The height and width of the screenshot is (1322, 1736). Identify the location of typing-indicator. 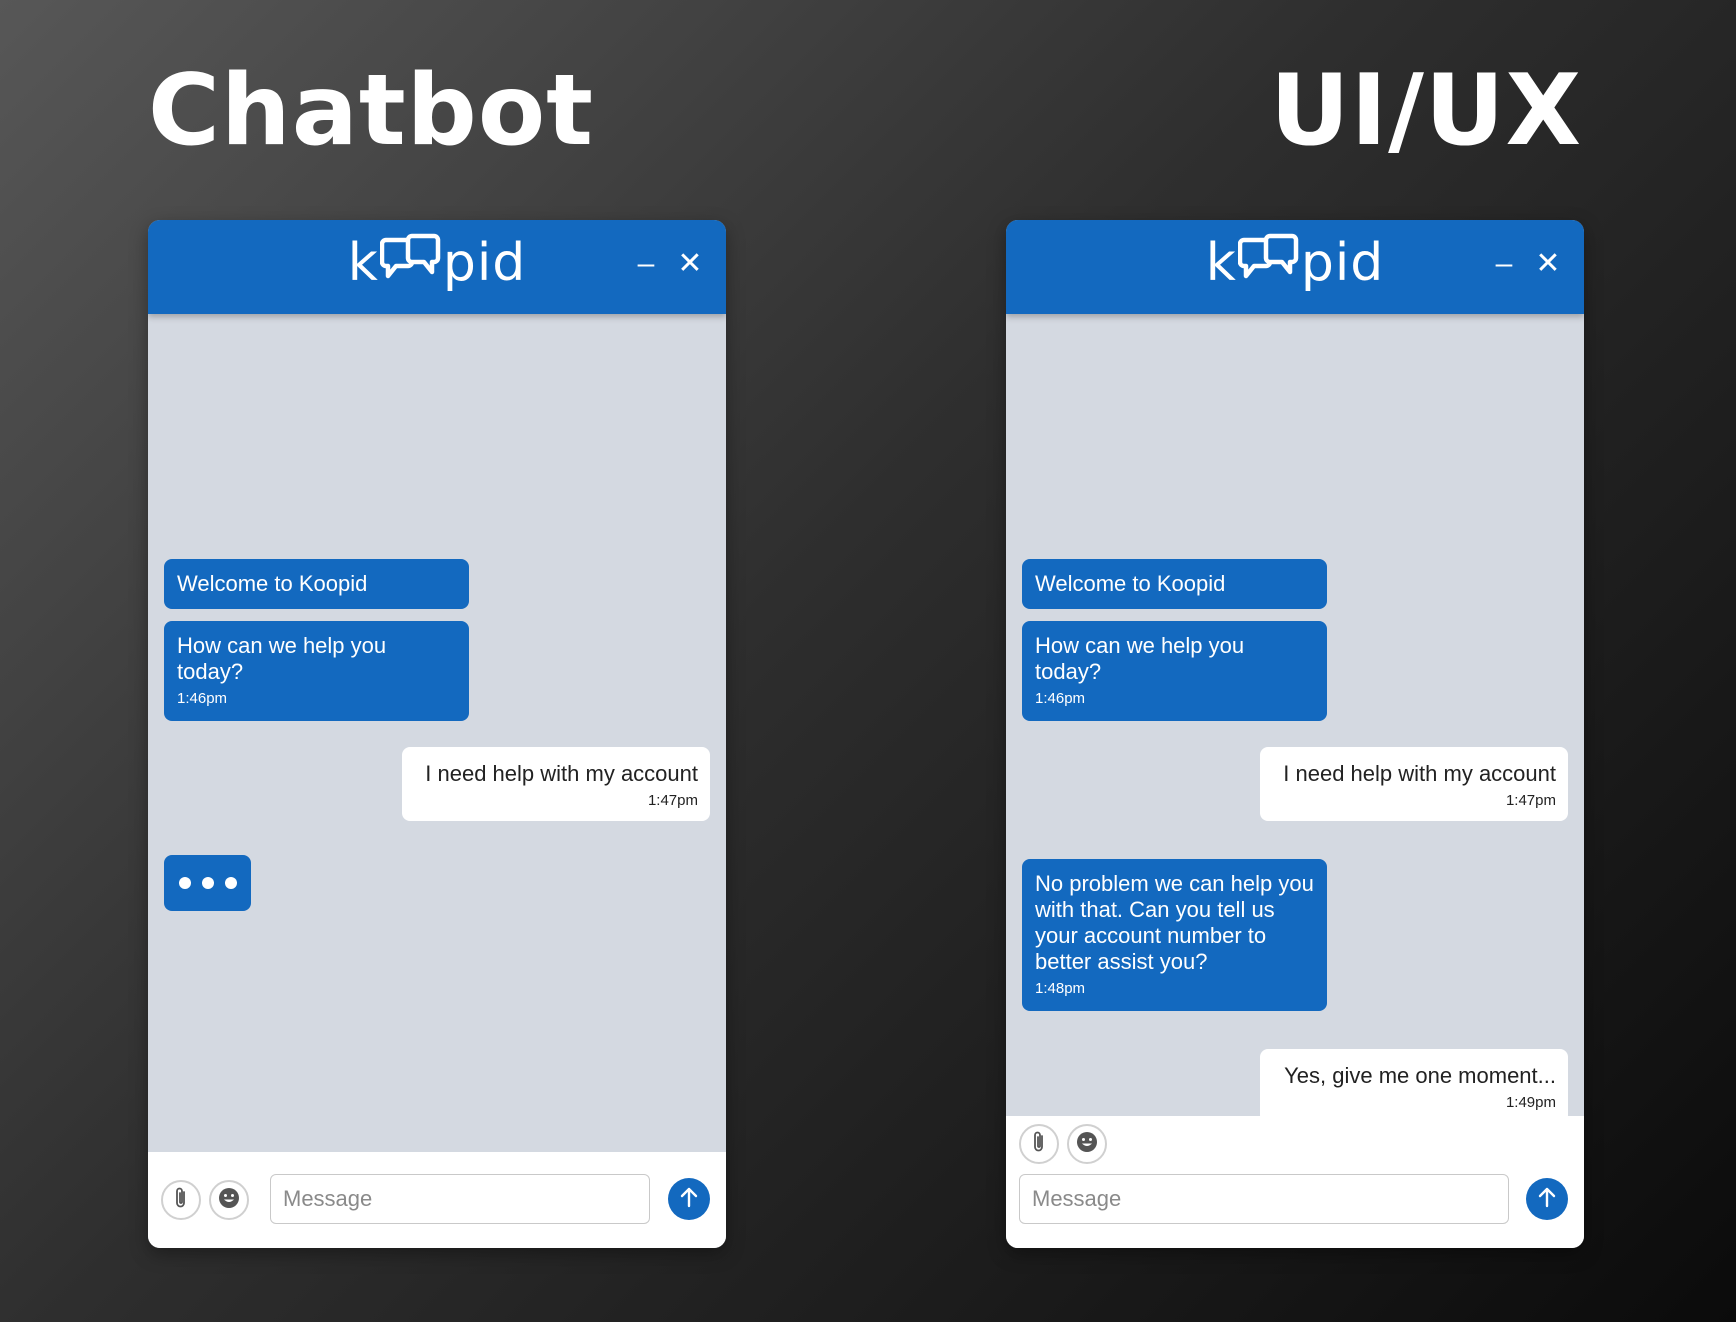
(207, 883).